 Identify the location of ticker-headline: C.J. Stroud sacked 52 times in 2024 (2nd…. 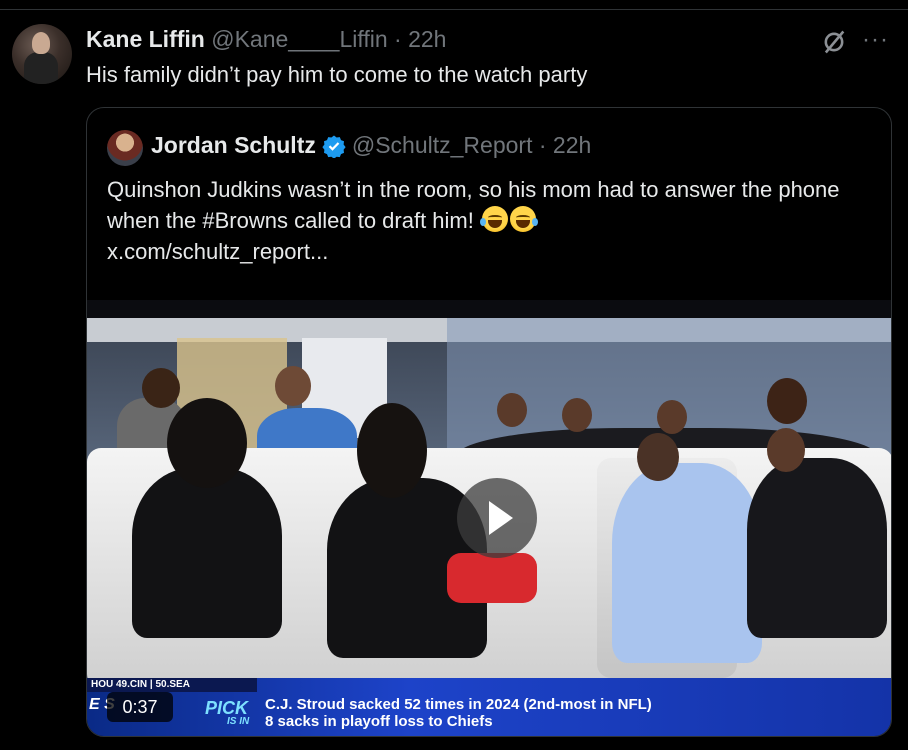
(458, 713).